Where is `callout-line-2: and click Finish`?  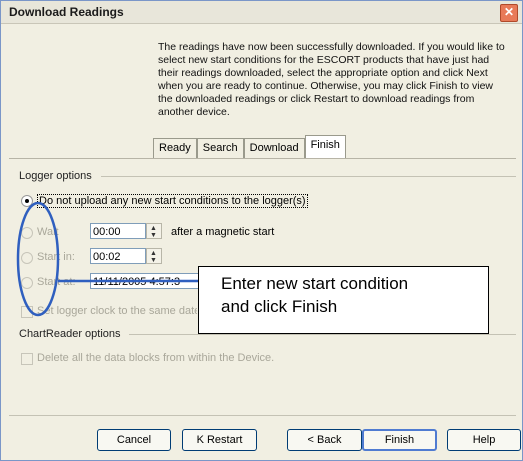
callout-line-2: and click Finish is located at coordinates (279, 306).